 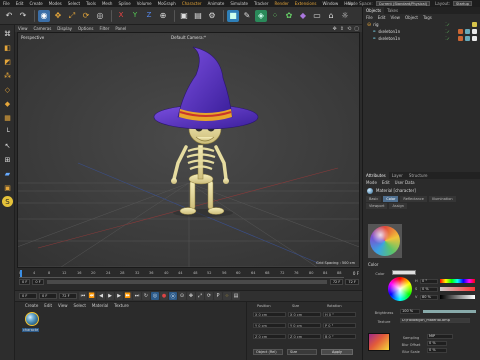 What do you see at coordinates (457, 297) in the screenshot?
I see `v-slider` at bounding box center [457, 297].